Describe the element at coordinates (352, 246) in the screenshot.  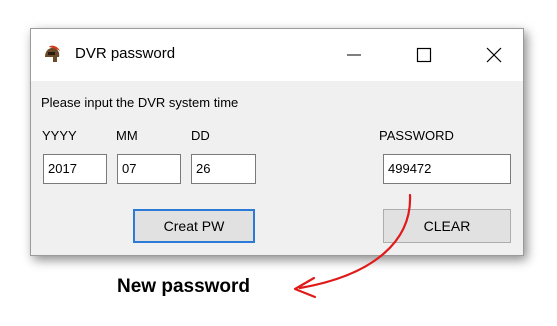
I see `annotation-arrow` at that location.